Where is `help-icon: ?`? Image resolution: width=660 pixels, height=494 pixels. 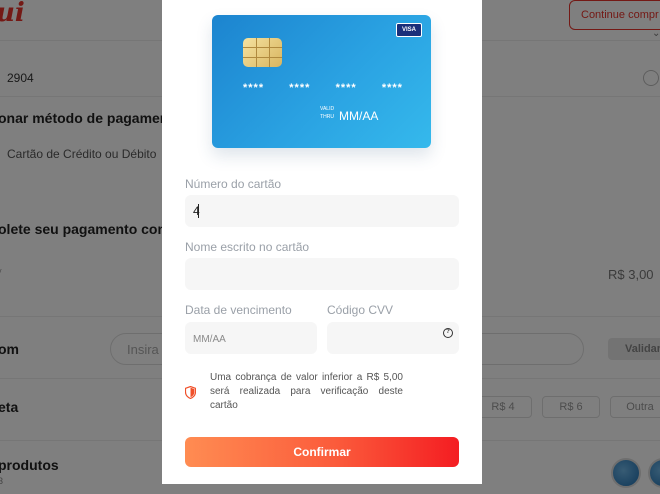 help-icon: ? is located at coordinates (448, 333).